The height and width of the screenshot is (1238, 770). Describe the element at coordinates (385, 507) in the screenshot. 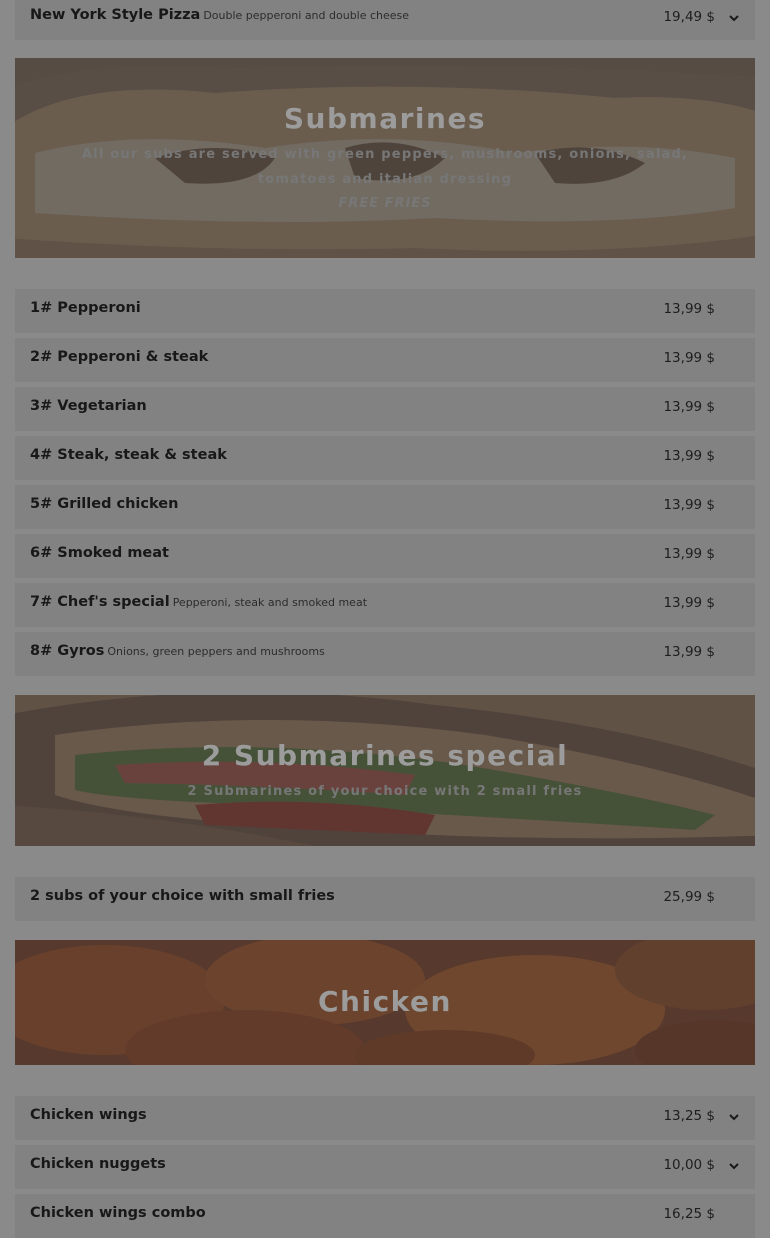

I see `menu-item: 5# Grilled chicken 13,99 $` at that location.